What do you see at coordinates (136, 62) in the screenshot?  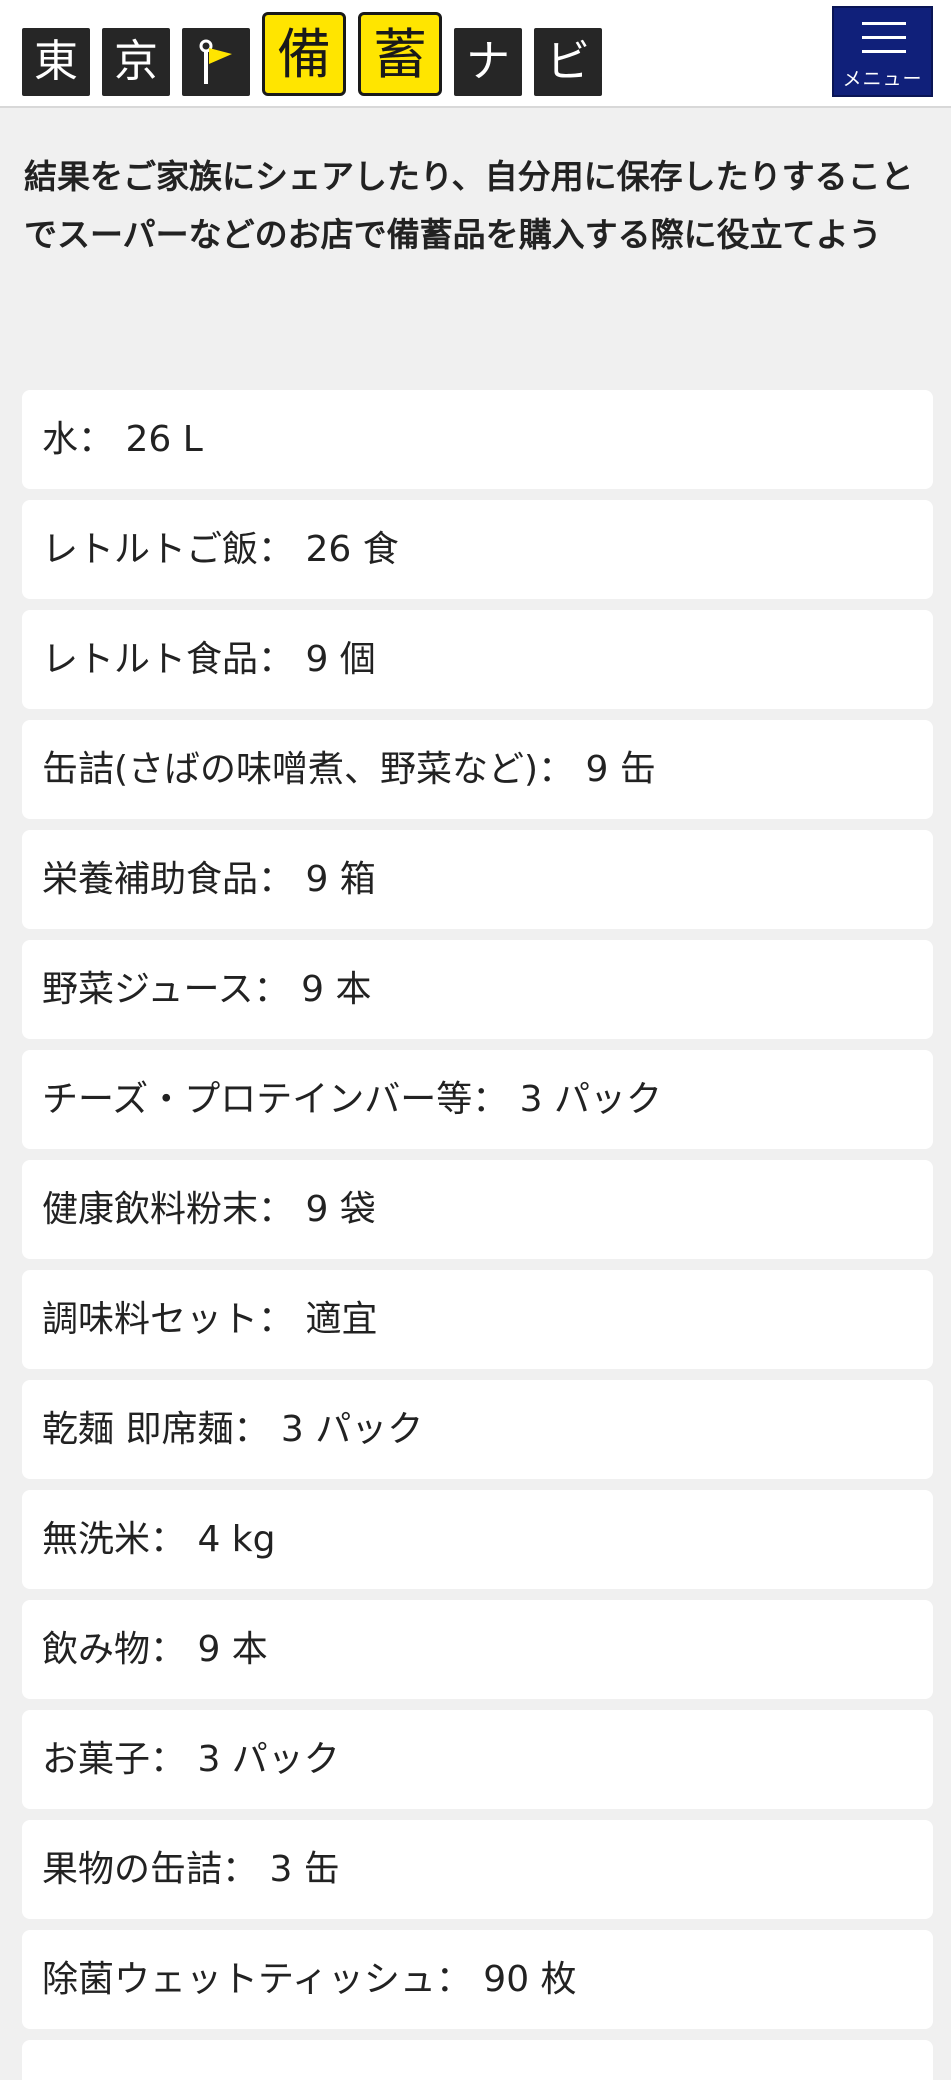 I see `logo-tile-kyo: 京` at bounding box center [136, 62].